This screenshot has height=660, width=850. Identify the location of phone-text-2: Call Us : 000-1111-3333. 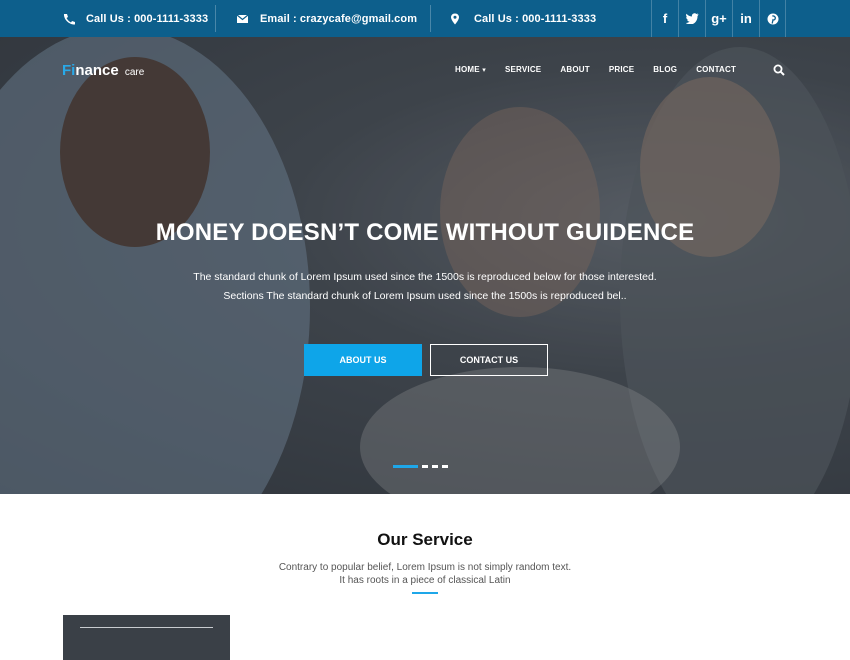
(535, 18).